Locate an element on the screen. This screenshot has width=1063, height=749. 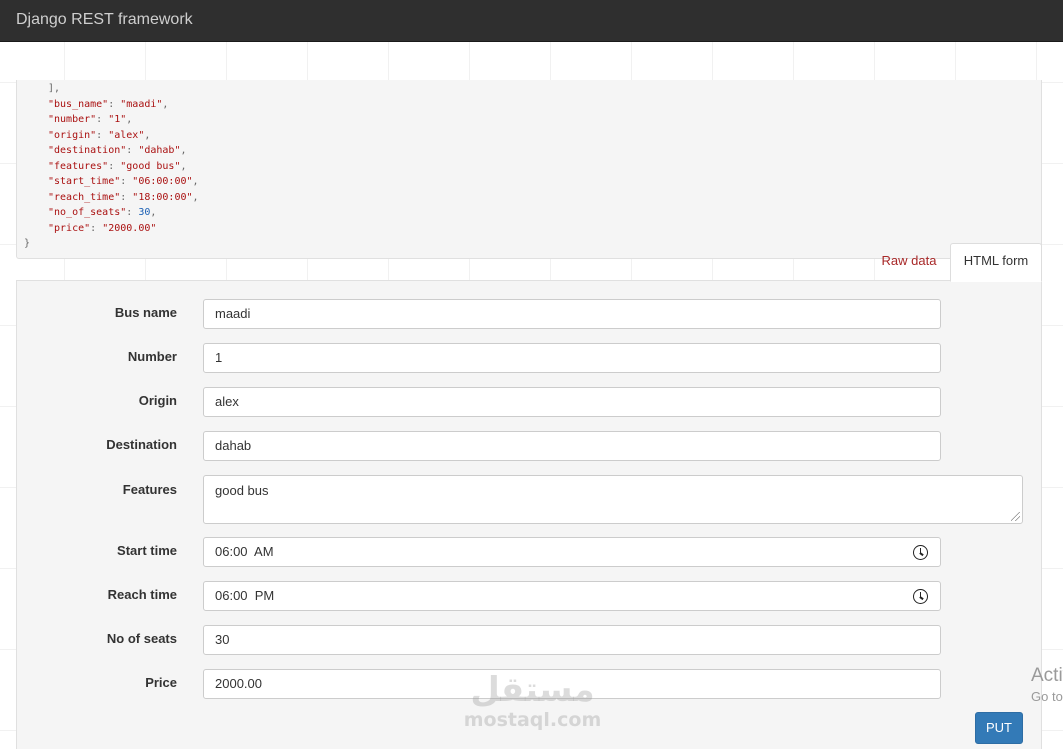
json-line: "start_time": "06:00:00", is located at coordinates (123, 181).